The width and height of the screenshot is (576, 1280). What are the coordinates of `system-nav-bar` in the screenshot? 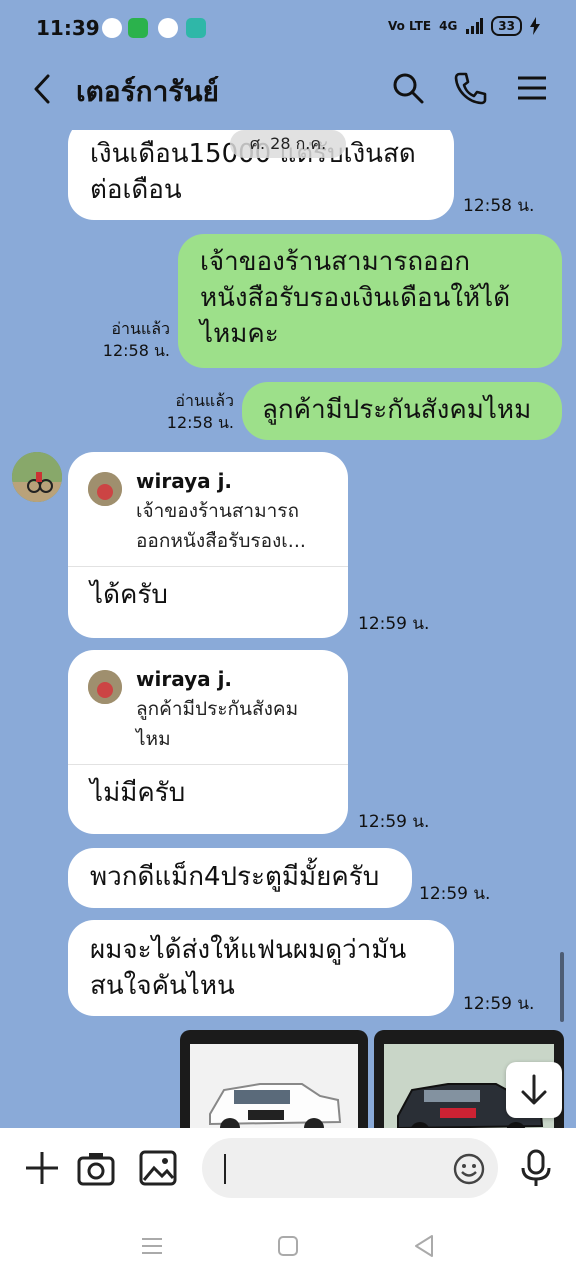 It's located at (288, 1245).